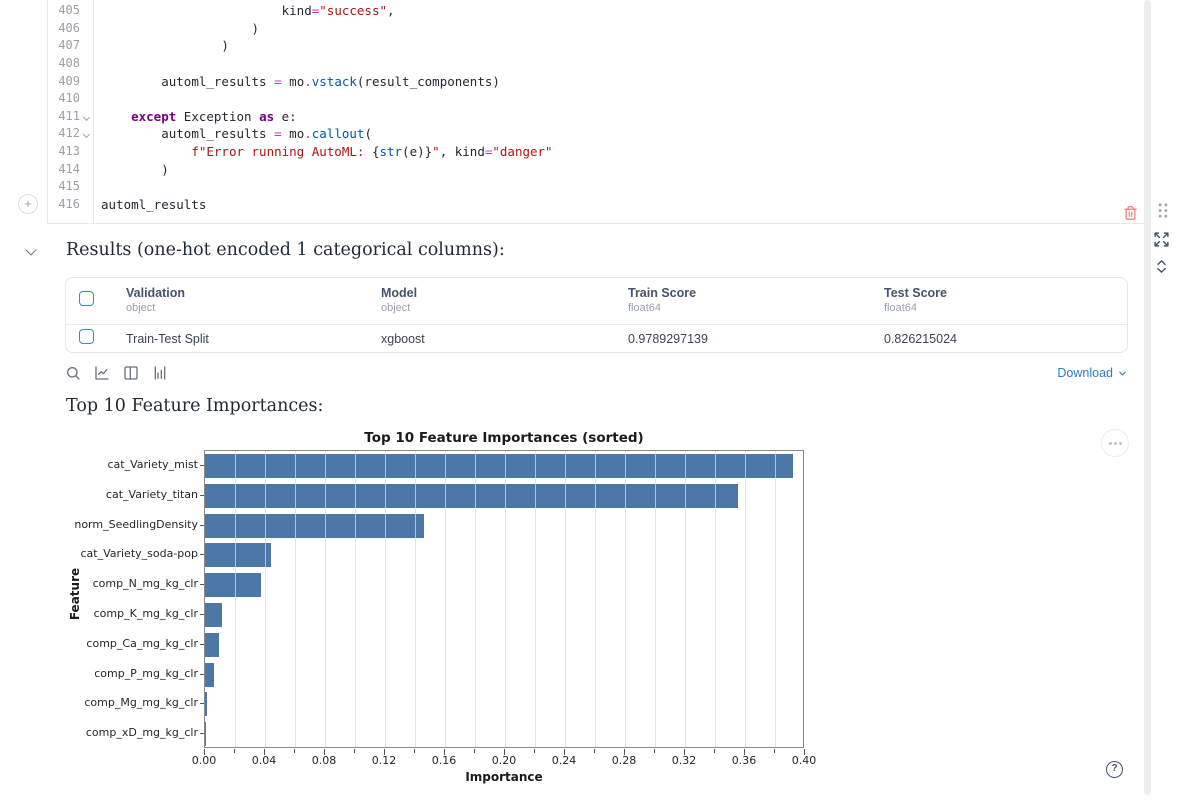 This screenshot has width=1181, height=810. Describe the element at coordinates (69, 186) in the screenshot. I see `line-number: 415` at that location.